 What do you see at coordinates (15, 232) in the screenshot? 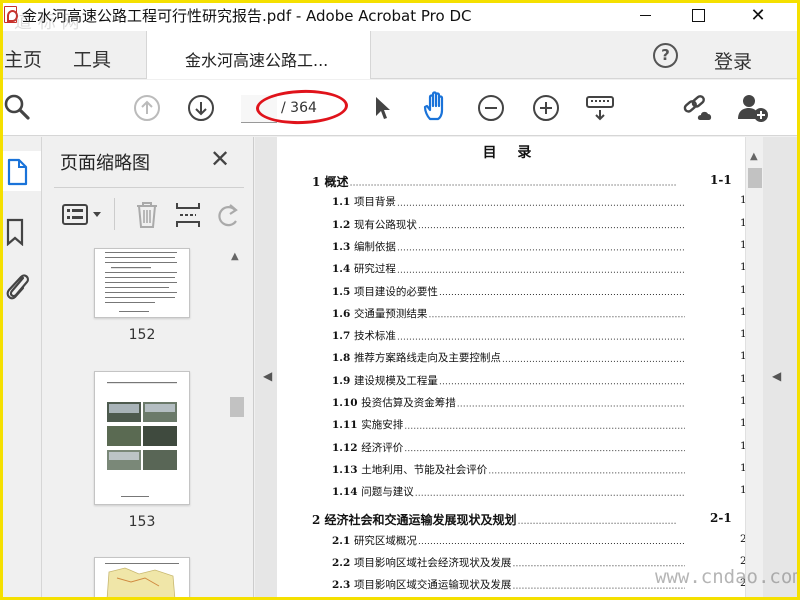
I see `bookmark-icon` at bounding box center [15, 232].